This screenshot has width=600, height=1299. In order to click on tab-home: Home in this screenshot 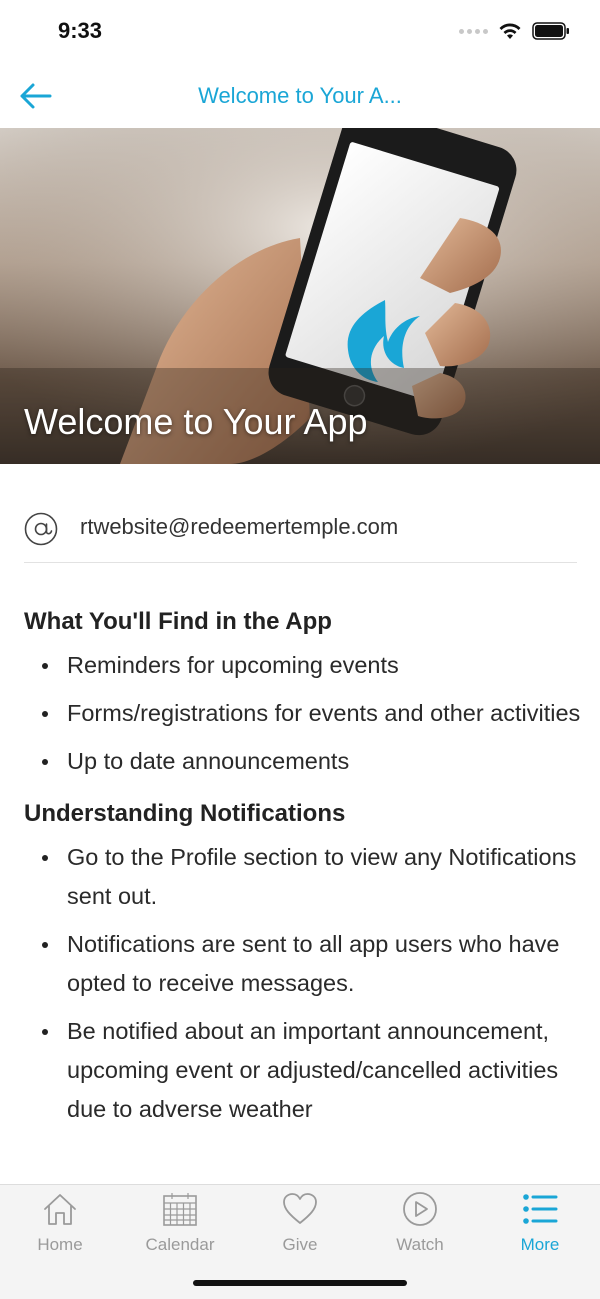, I will do `click(60, 1225)`.